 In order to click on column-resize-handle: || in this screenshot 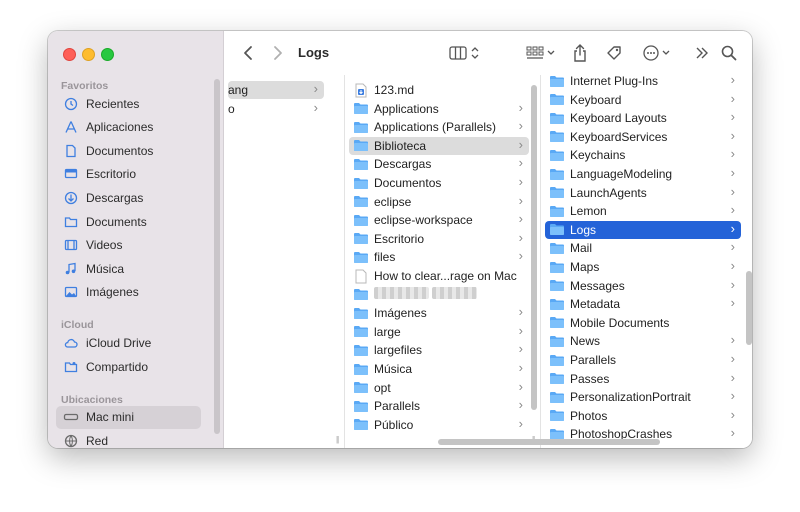, I will do `click(337, 439)`.